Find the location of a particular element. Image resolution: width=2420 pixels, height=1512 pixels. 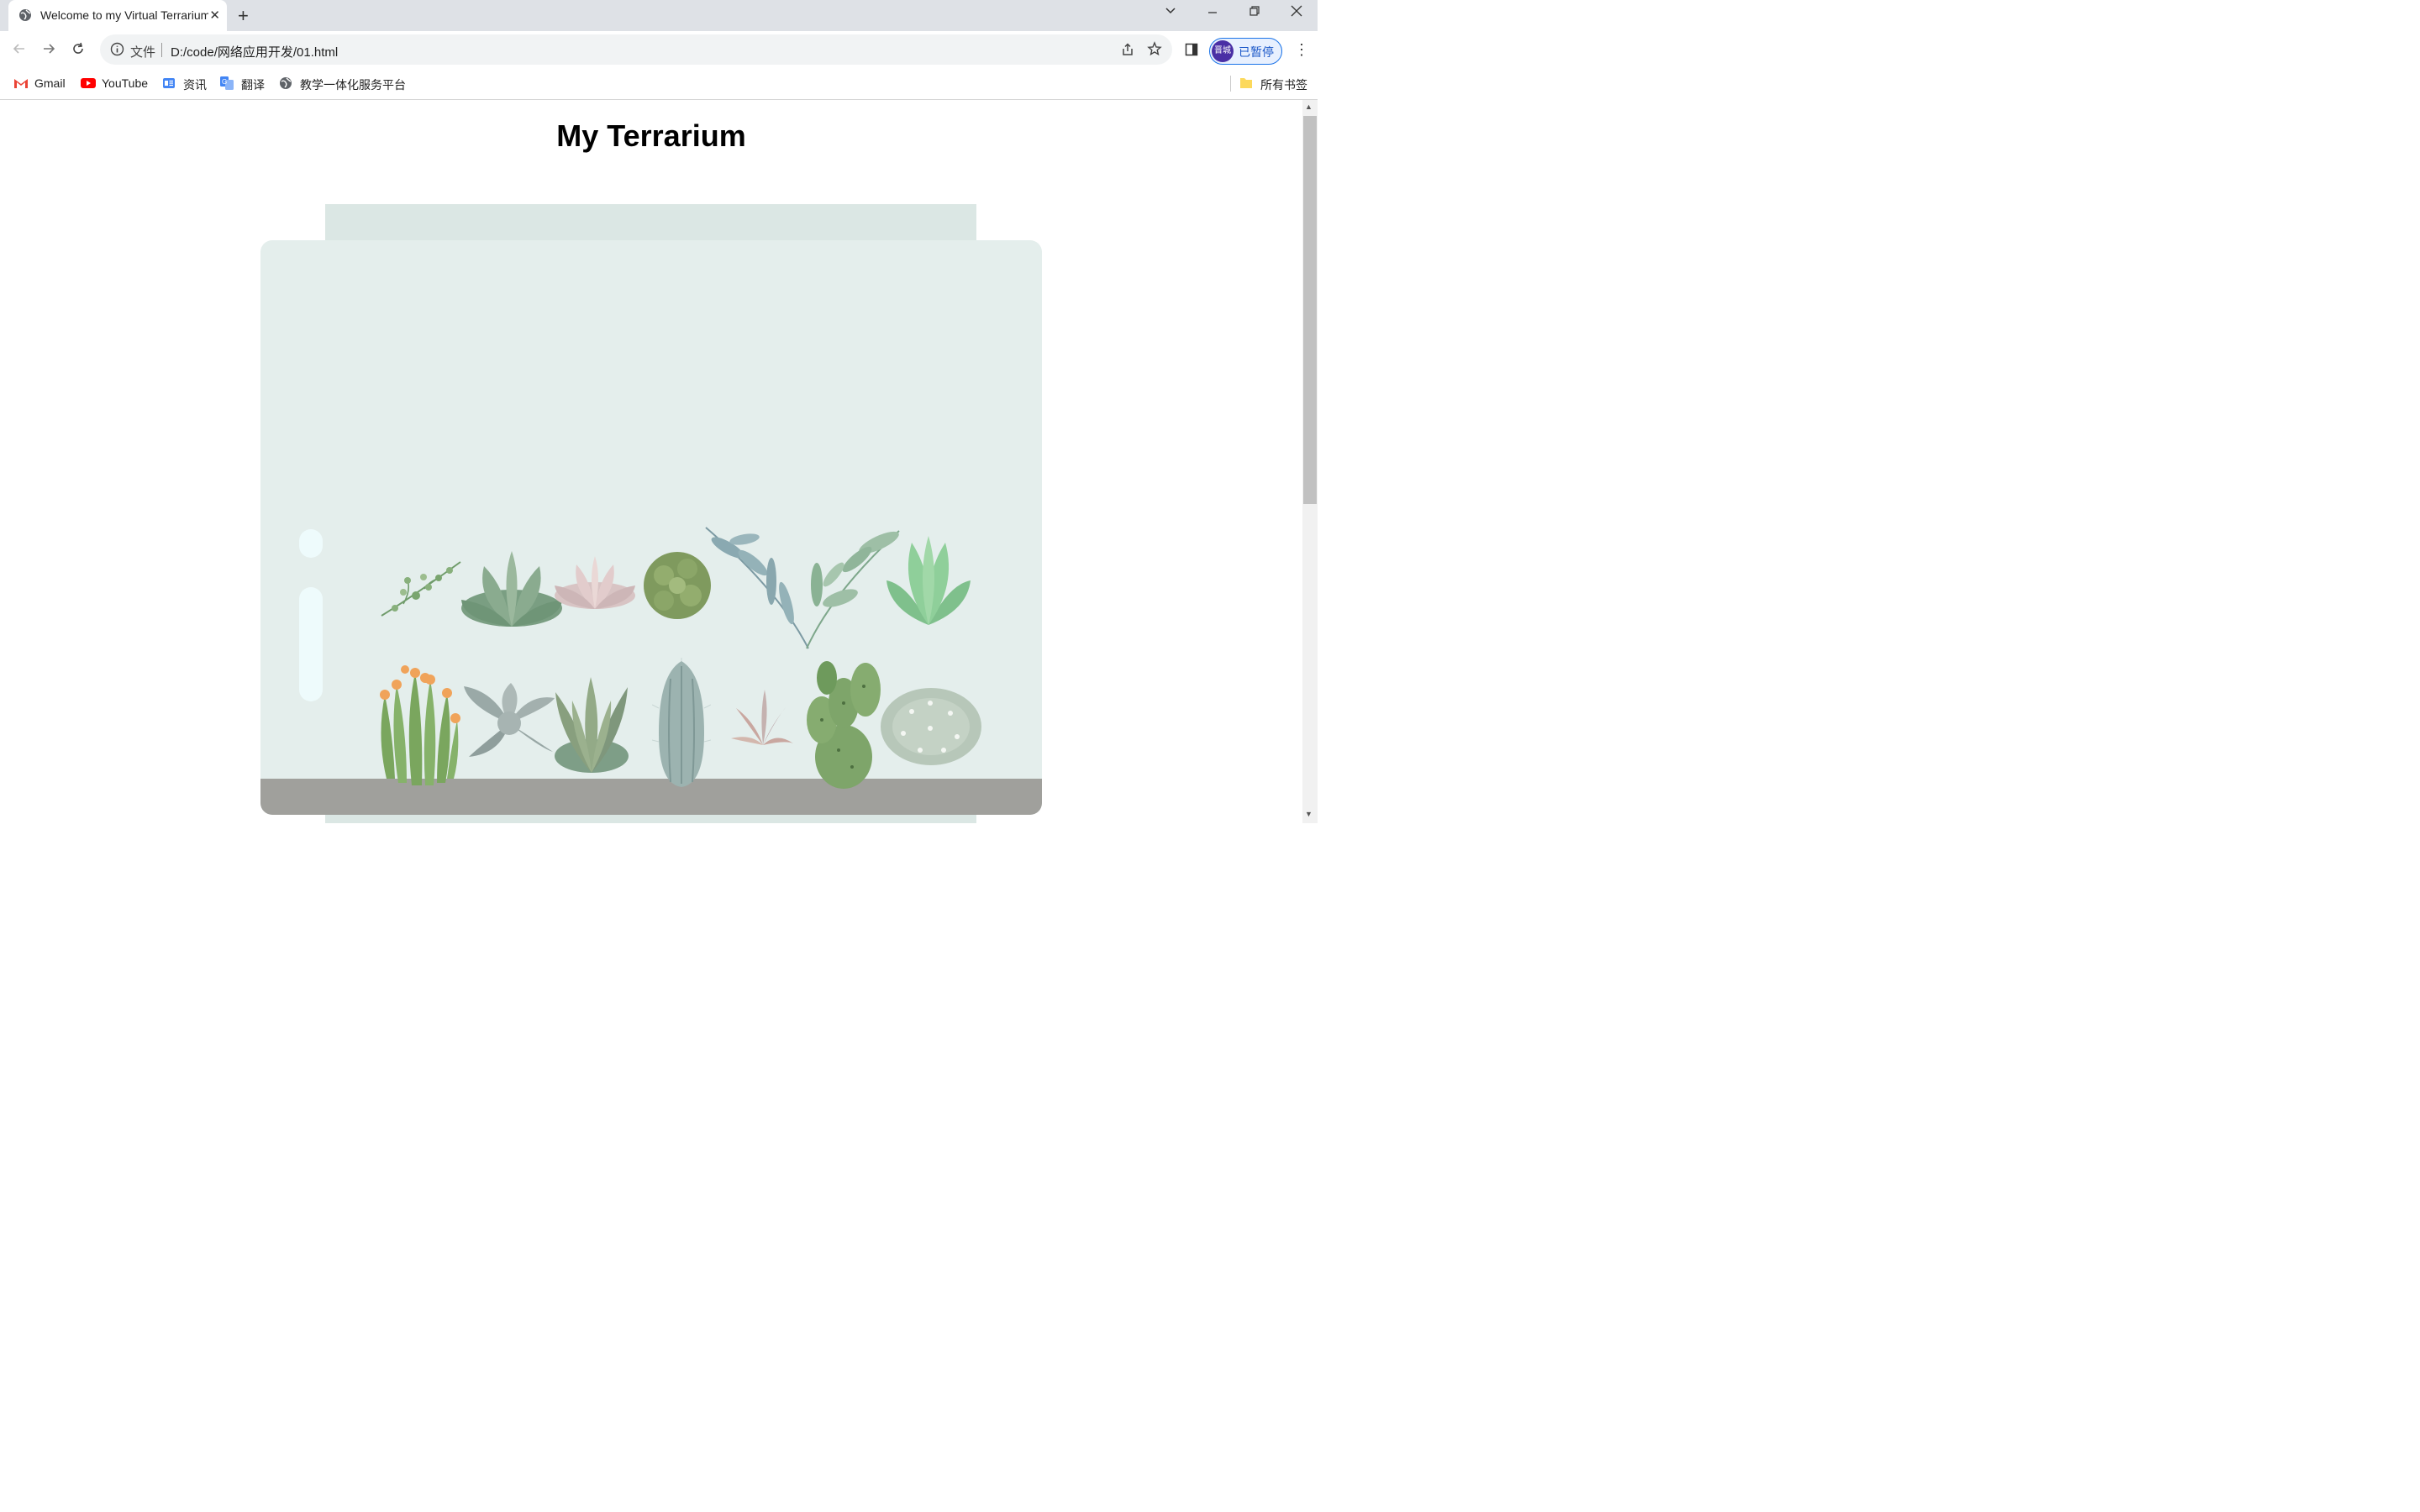

profile-status: 已暂停 is located at coordinates (1256, 52).